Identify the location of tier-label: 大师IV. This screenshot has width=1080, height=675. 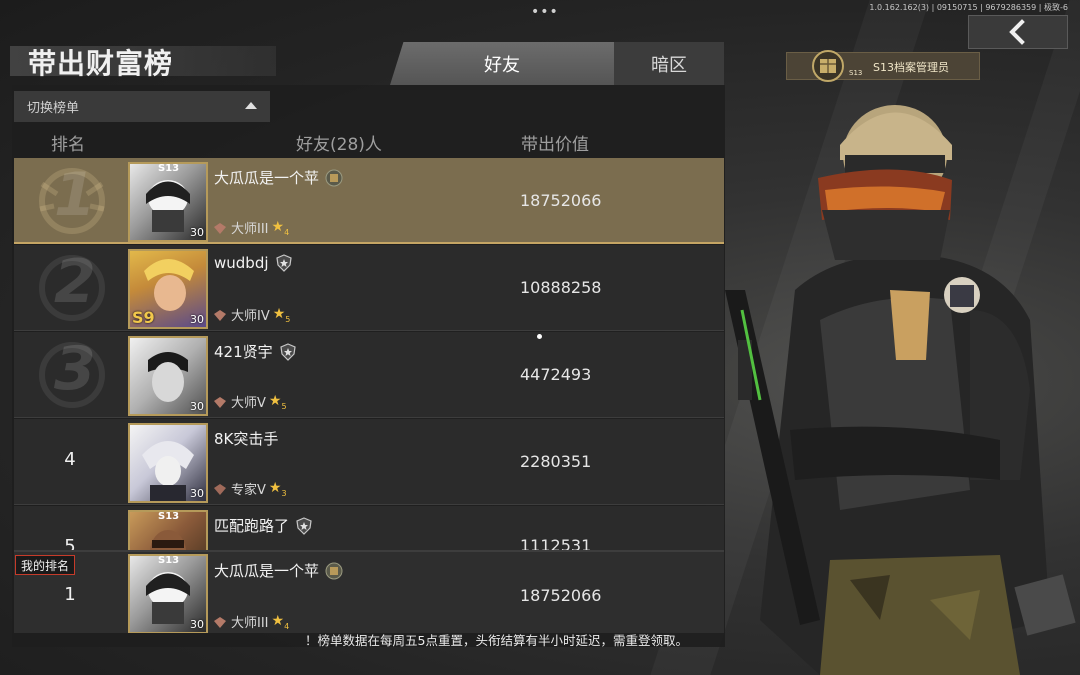
(250, 316).